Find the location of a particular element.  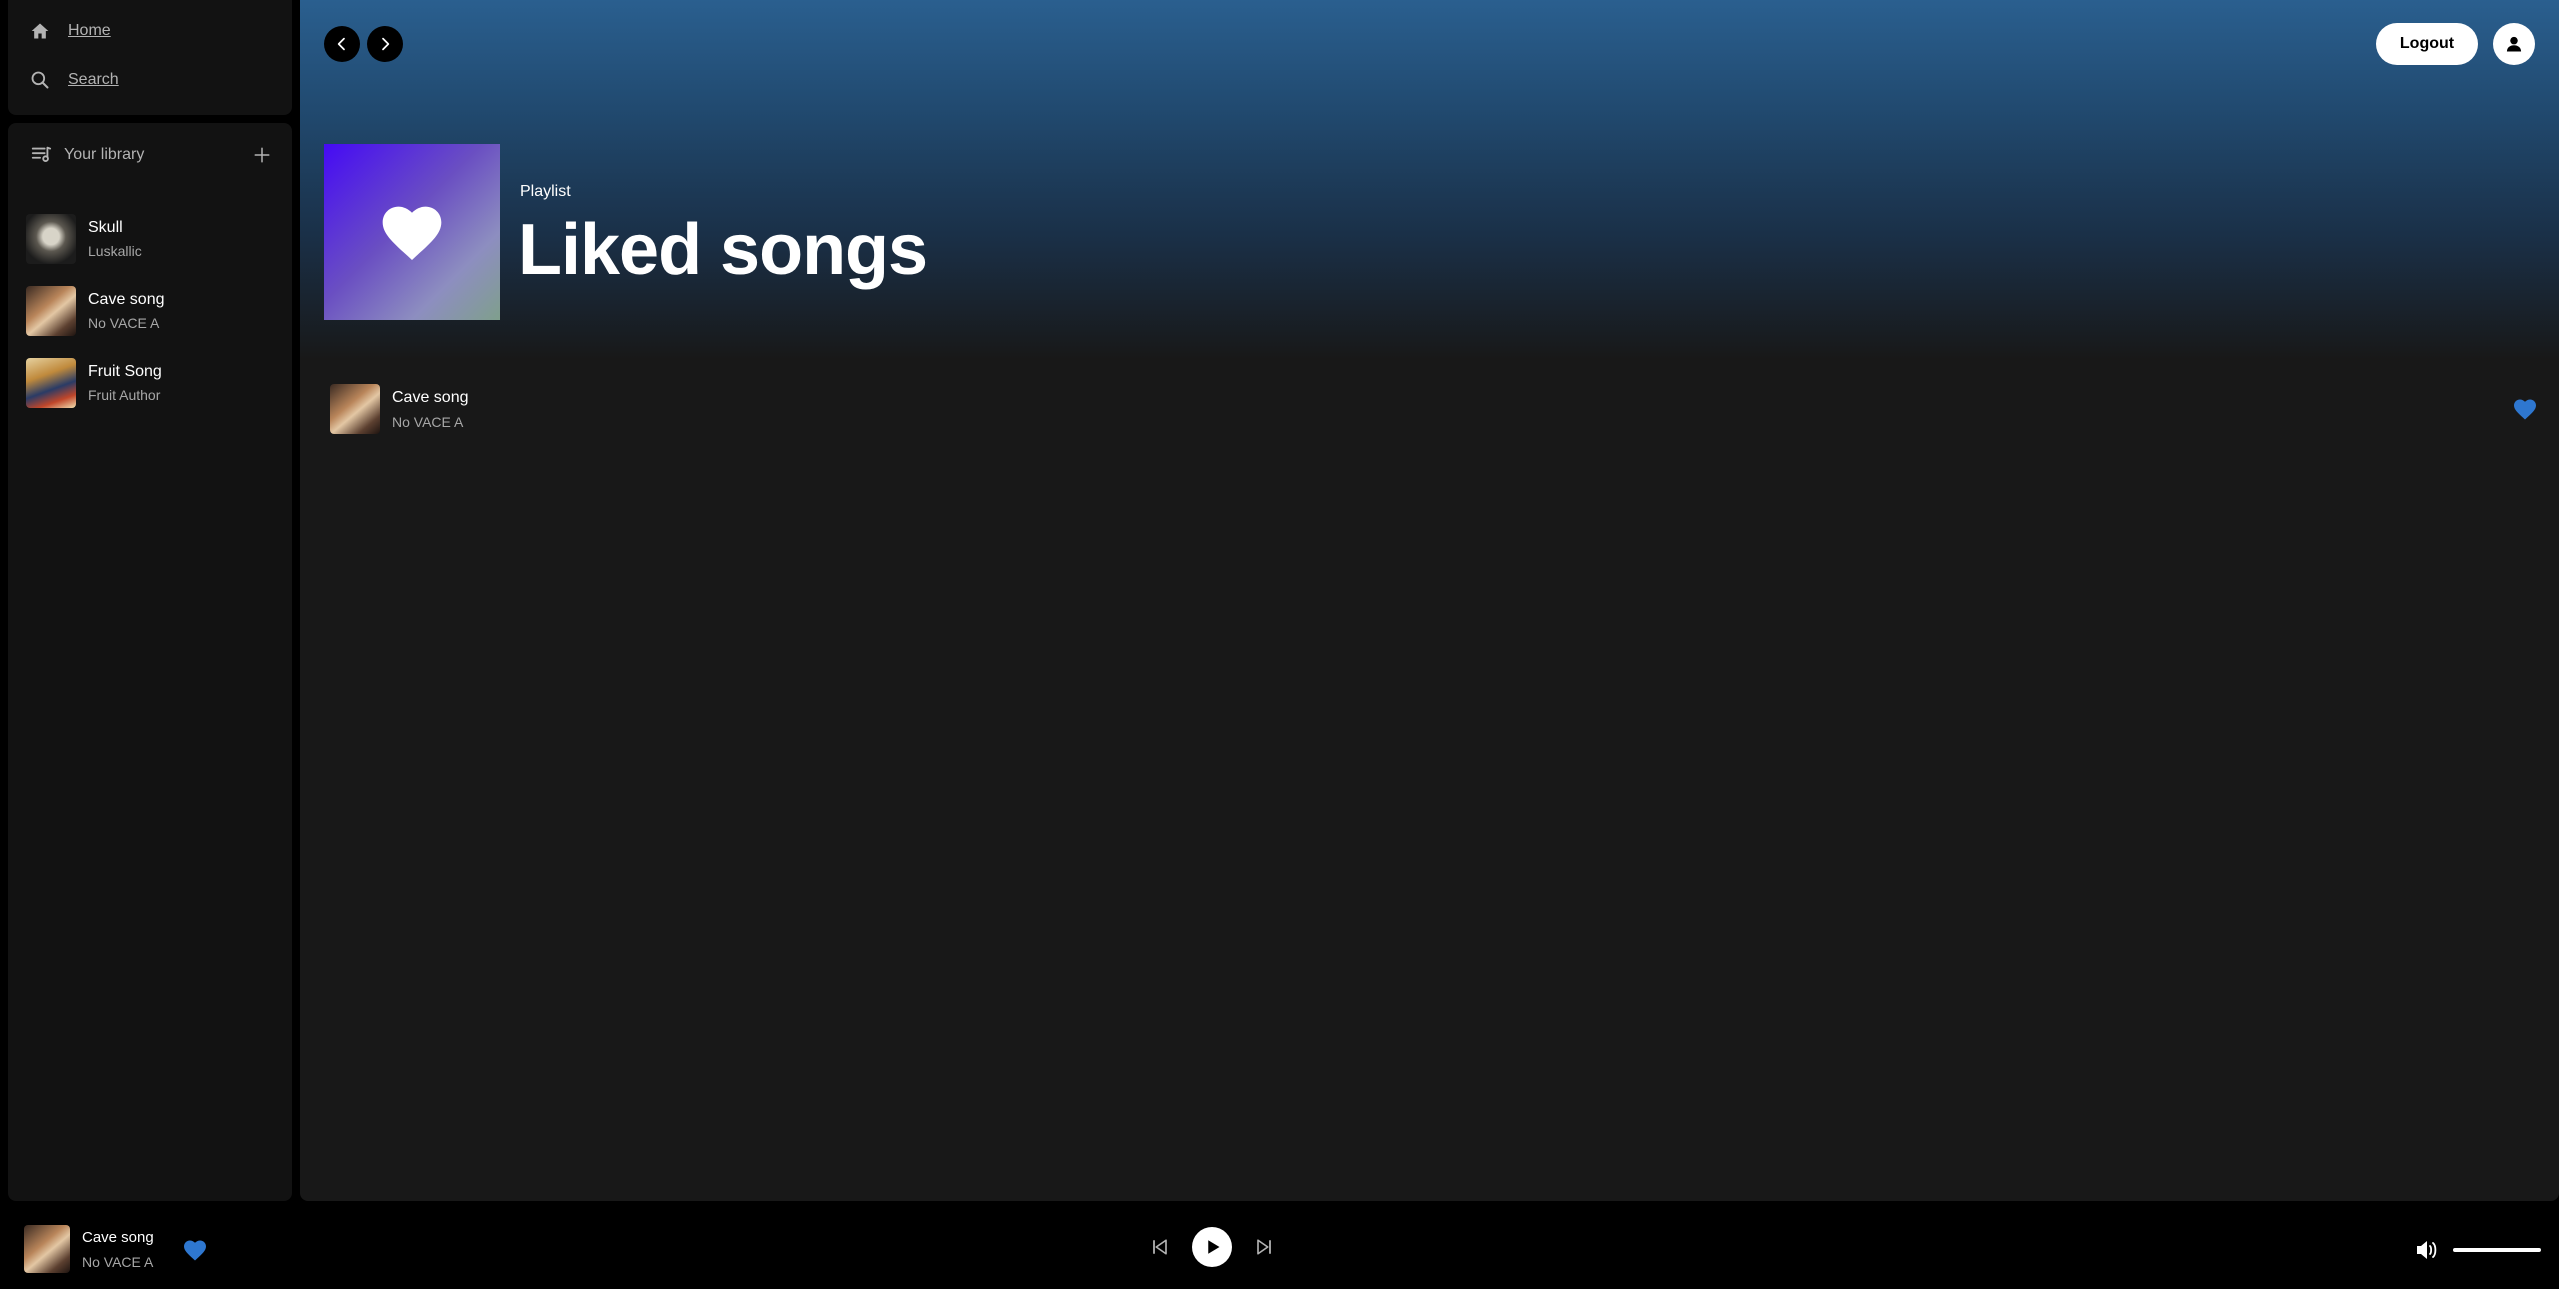

user-menu-button is located at coordinates (2514, 44).